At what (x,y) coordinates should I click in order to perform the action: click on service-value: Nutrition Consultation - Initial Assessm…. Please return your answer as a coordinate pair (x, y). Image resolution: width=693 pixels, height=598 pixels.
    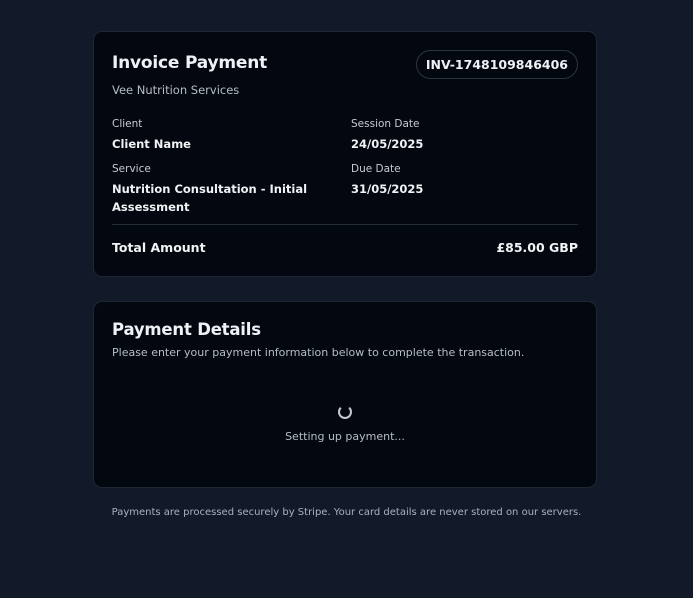
    Looking at the image, I should click on (210, 198).